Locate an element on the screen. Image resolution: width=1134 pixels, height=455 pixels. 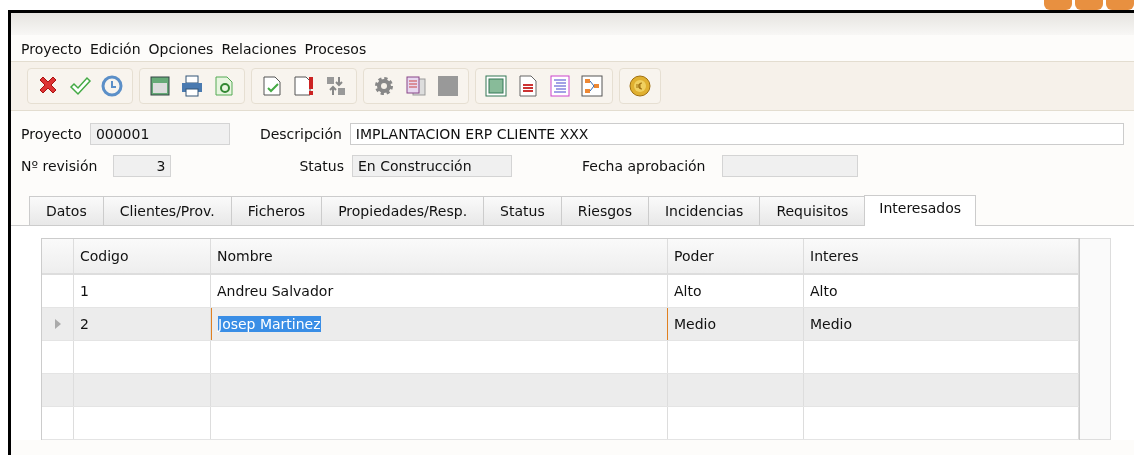
tab: Clientes/Prov. is located at coordinates (167, 210).